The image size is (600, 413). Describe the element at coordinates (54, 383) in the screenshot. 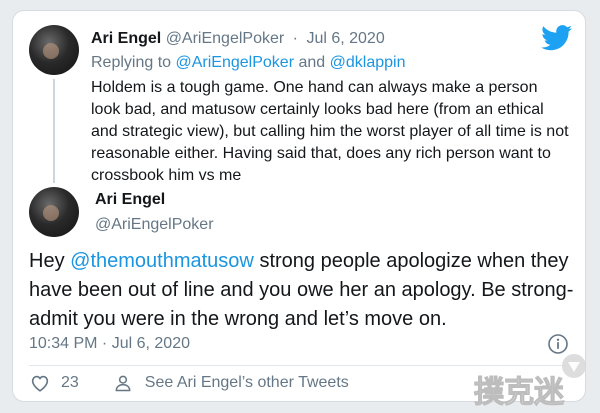

I see `like-button: 23` at that location.